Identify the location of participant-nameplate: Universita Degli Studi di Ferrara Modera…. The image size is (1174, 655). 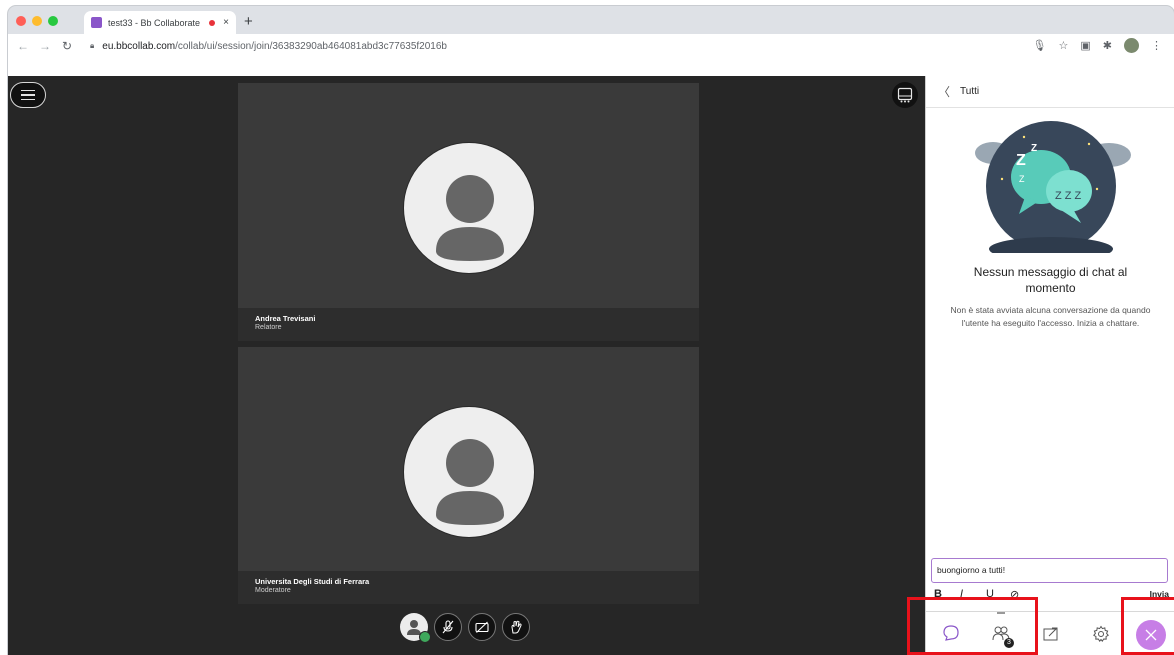
(468, 587).